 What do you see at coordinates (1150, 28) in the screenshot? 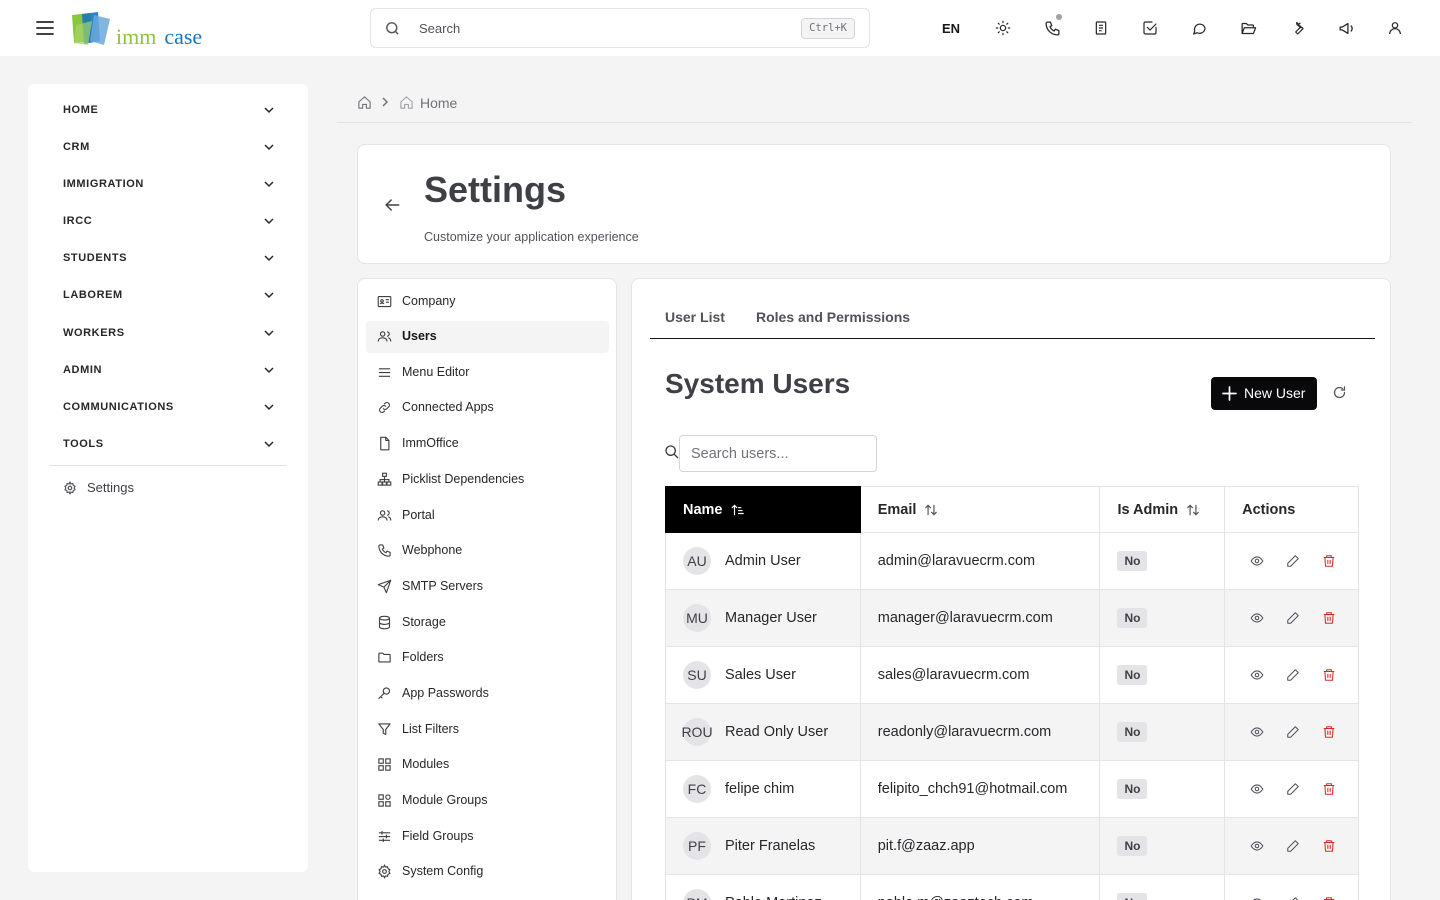
I see `check-square-icon` at bounding box center [1150, 28].